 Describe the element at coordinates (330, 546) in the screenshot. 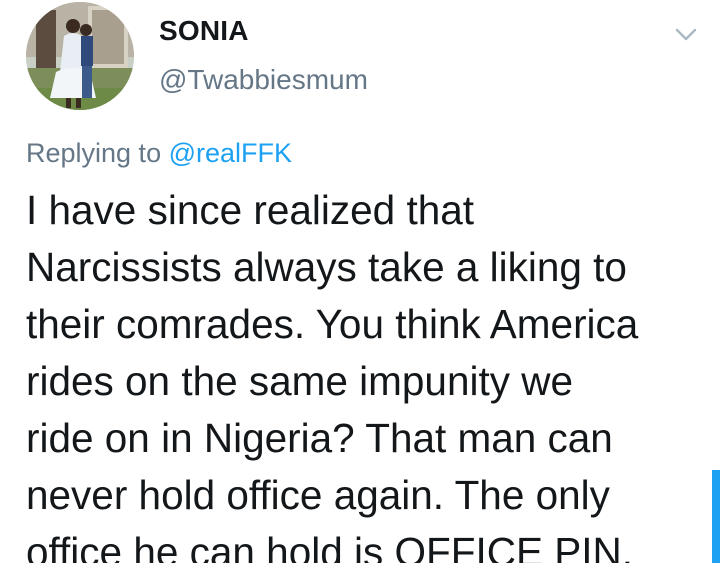

I see `tweet-text-line: office he can hold is OFFICE PIN.` at that location.